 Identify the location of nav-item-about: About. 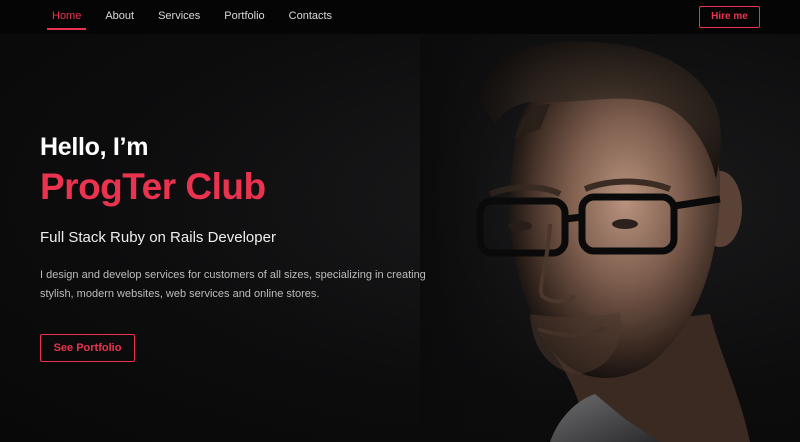
(119, 17).